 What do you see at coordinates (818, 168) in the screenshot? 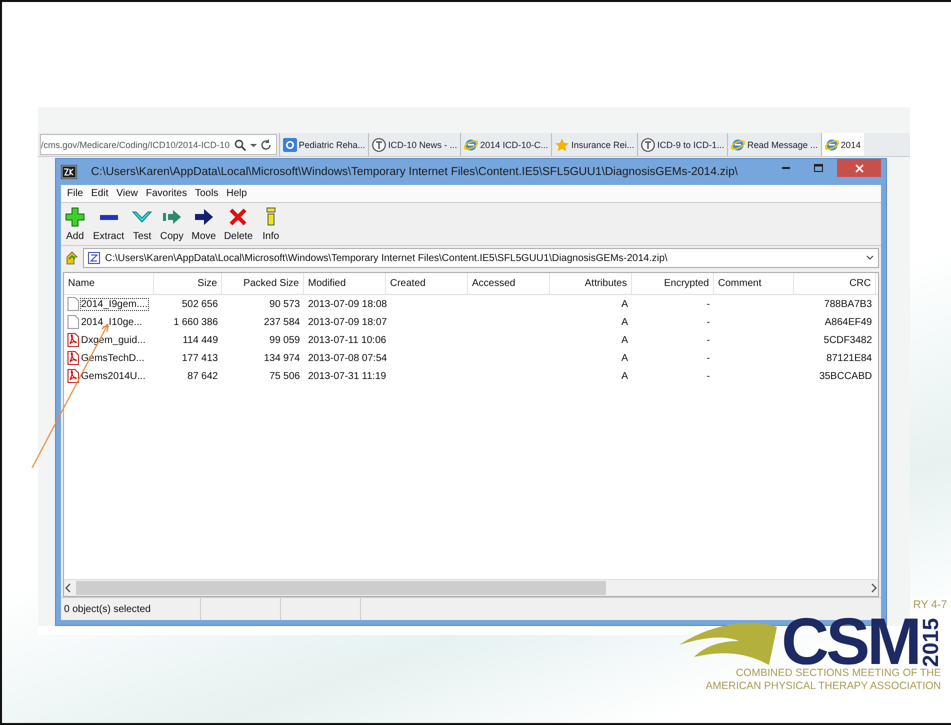
I see `maximize-icon` at bounding box center [818, 168].